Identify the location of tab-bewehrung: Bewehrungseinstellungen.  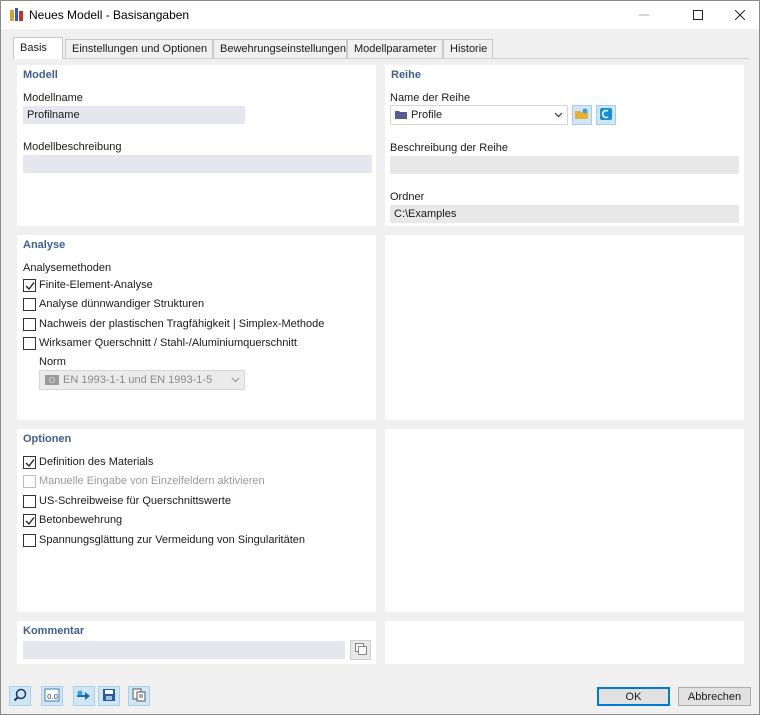
(280, 49).